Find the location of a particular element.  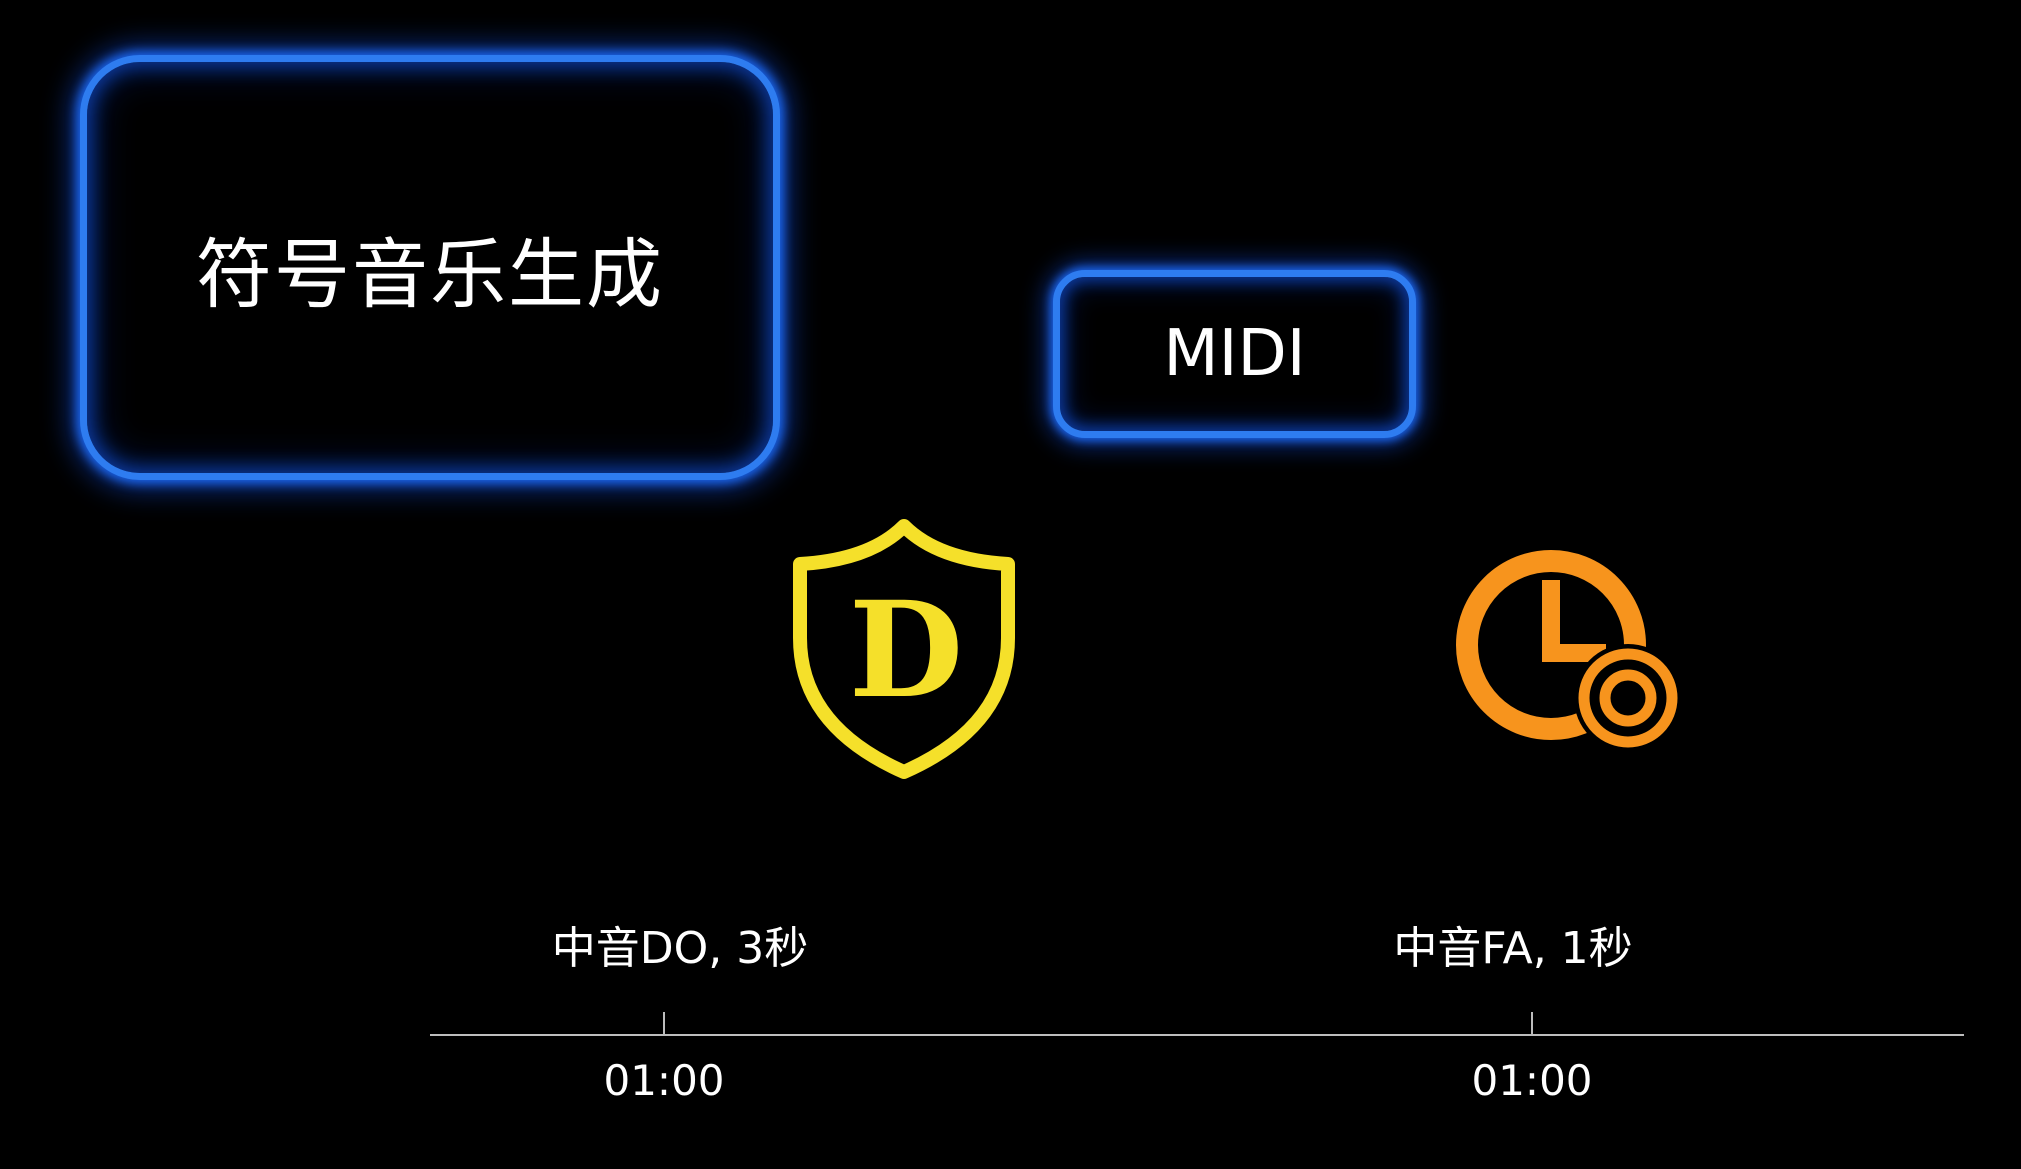

shield-d-icon: D is located at coordinates (904, 649).